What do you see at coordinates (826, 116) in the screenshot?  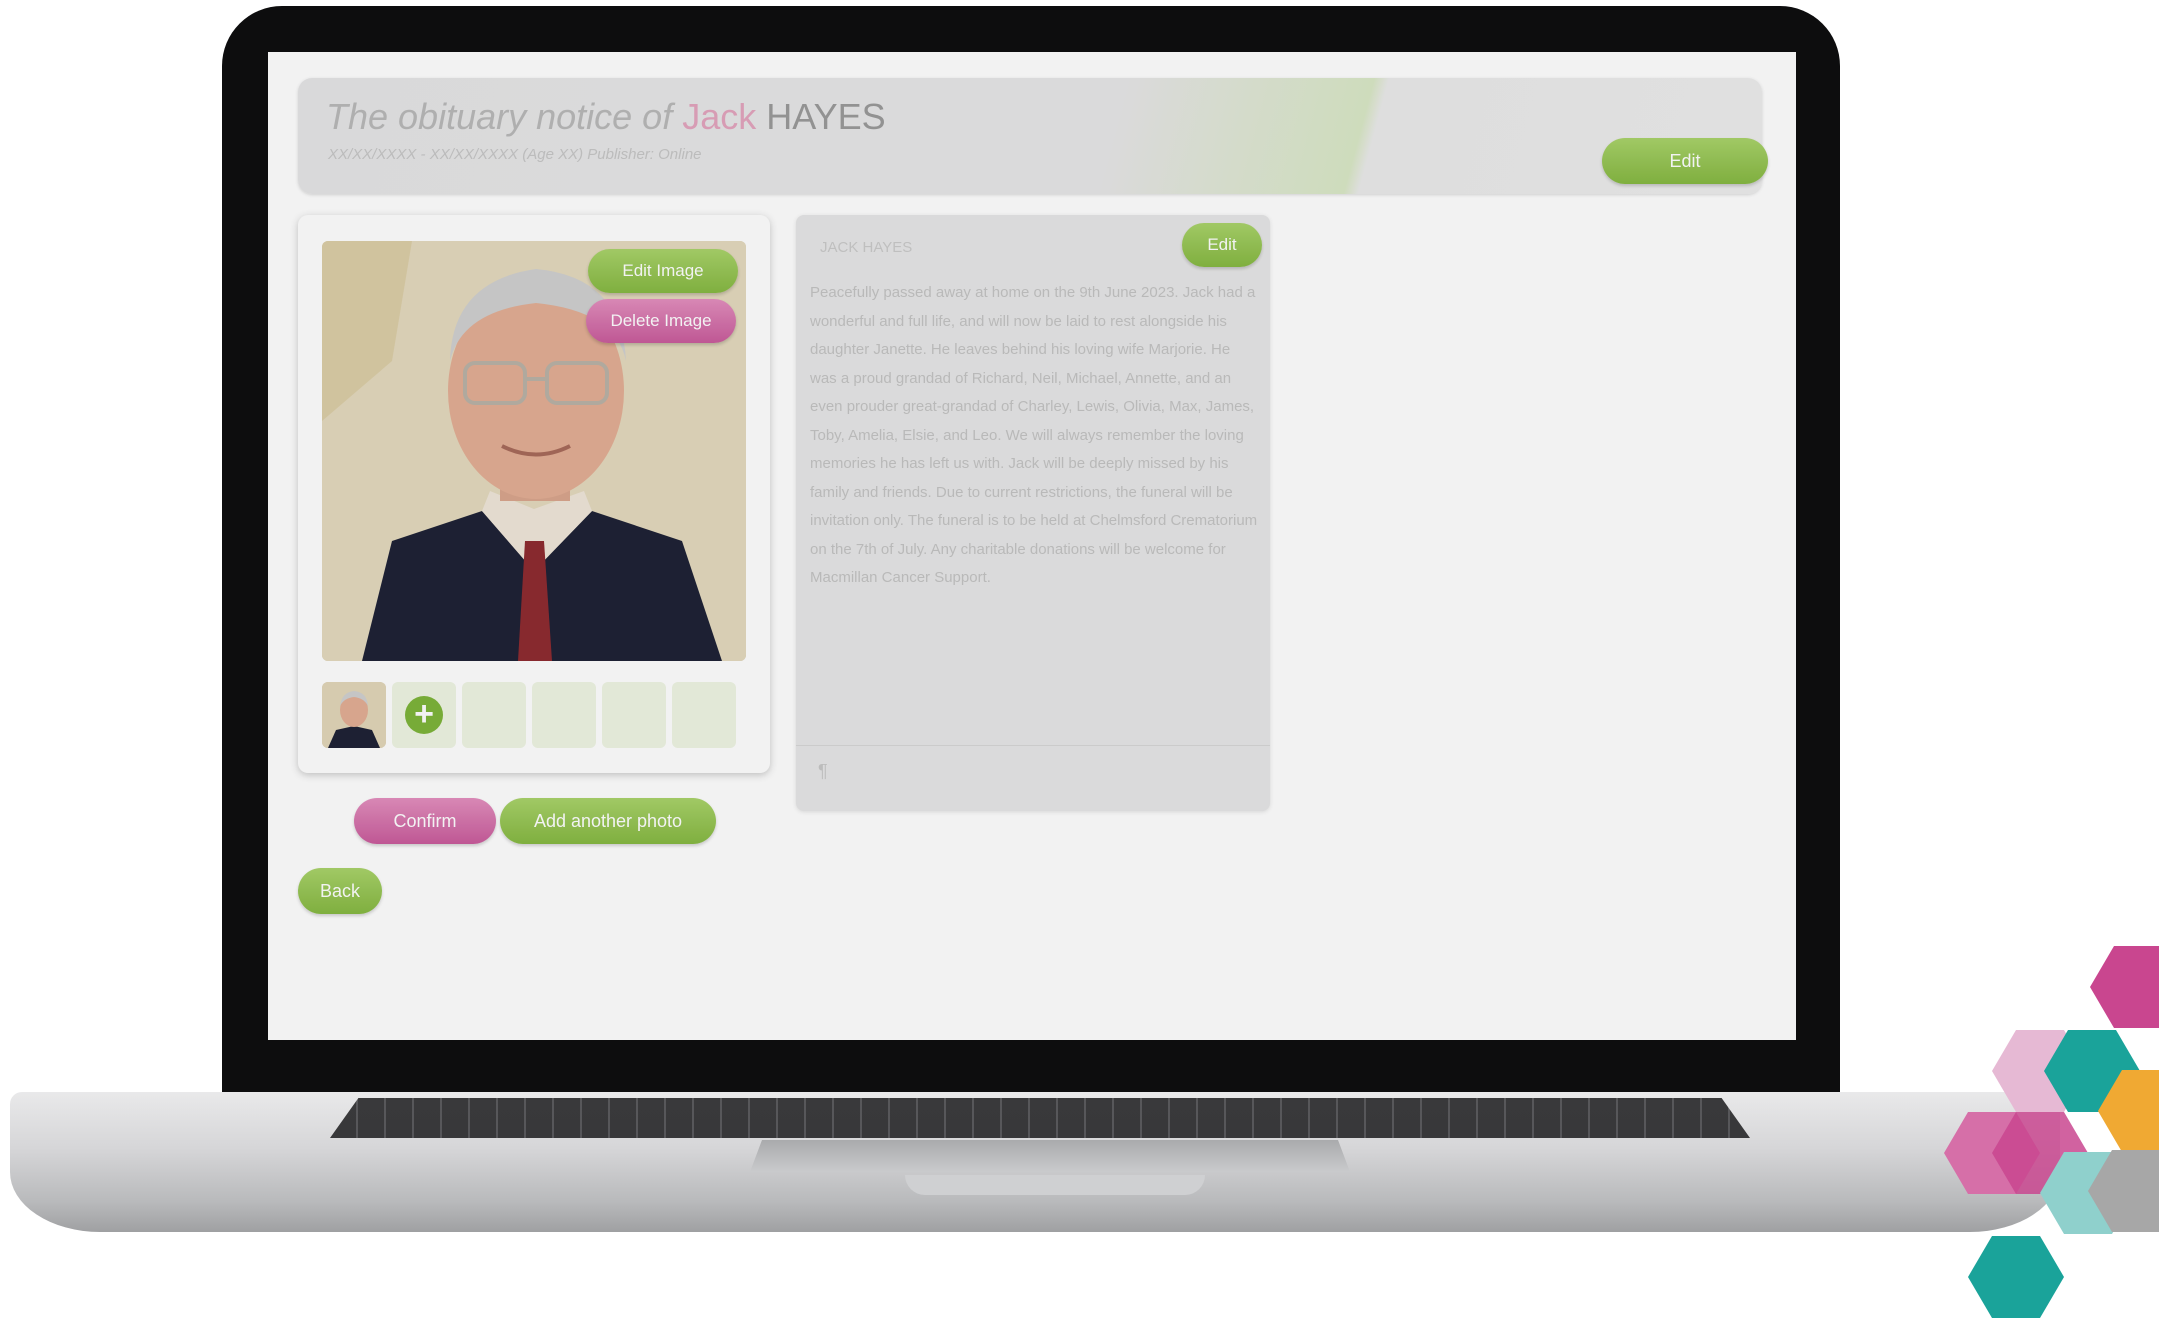 I see `last-name: HAYES` at bounding box center [826, 116].